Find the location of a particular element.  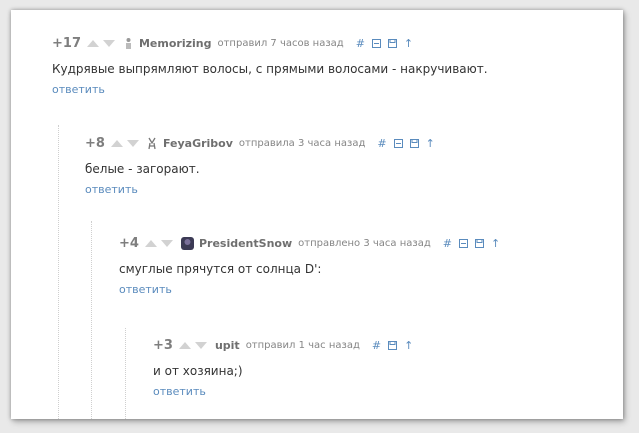

comment-text: белые - загорают. is located at coordinates (142, 169).